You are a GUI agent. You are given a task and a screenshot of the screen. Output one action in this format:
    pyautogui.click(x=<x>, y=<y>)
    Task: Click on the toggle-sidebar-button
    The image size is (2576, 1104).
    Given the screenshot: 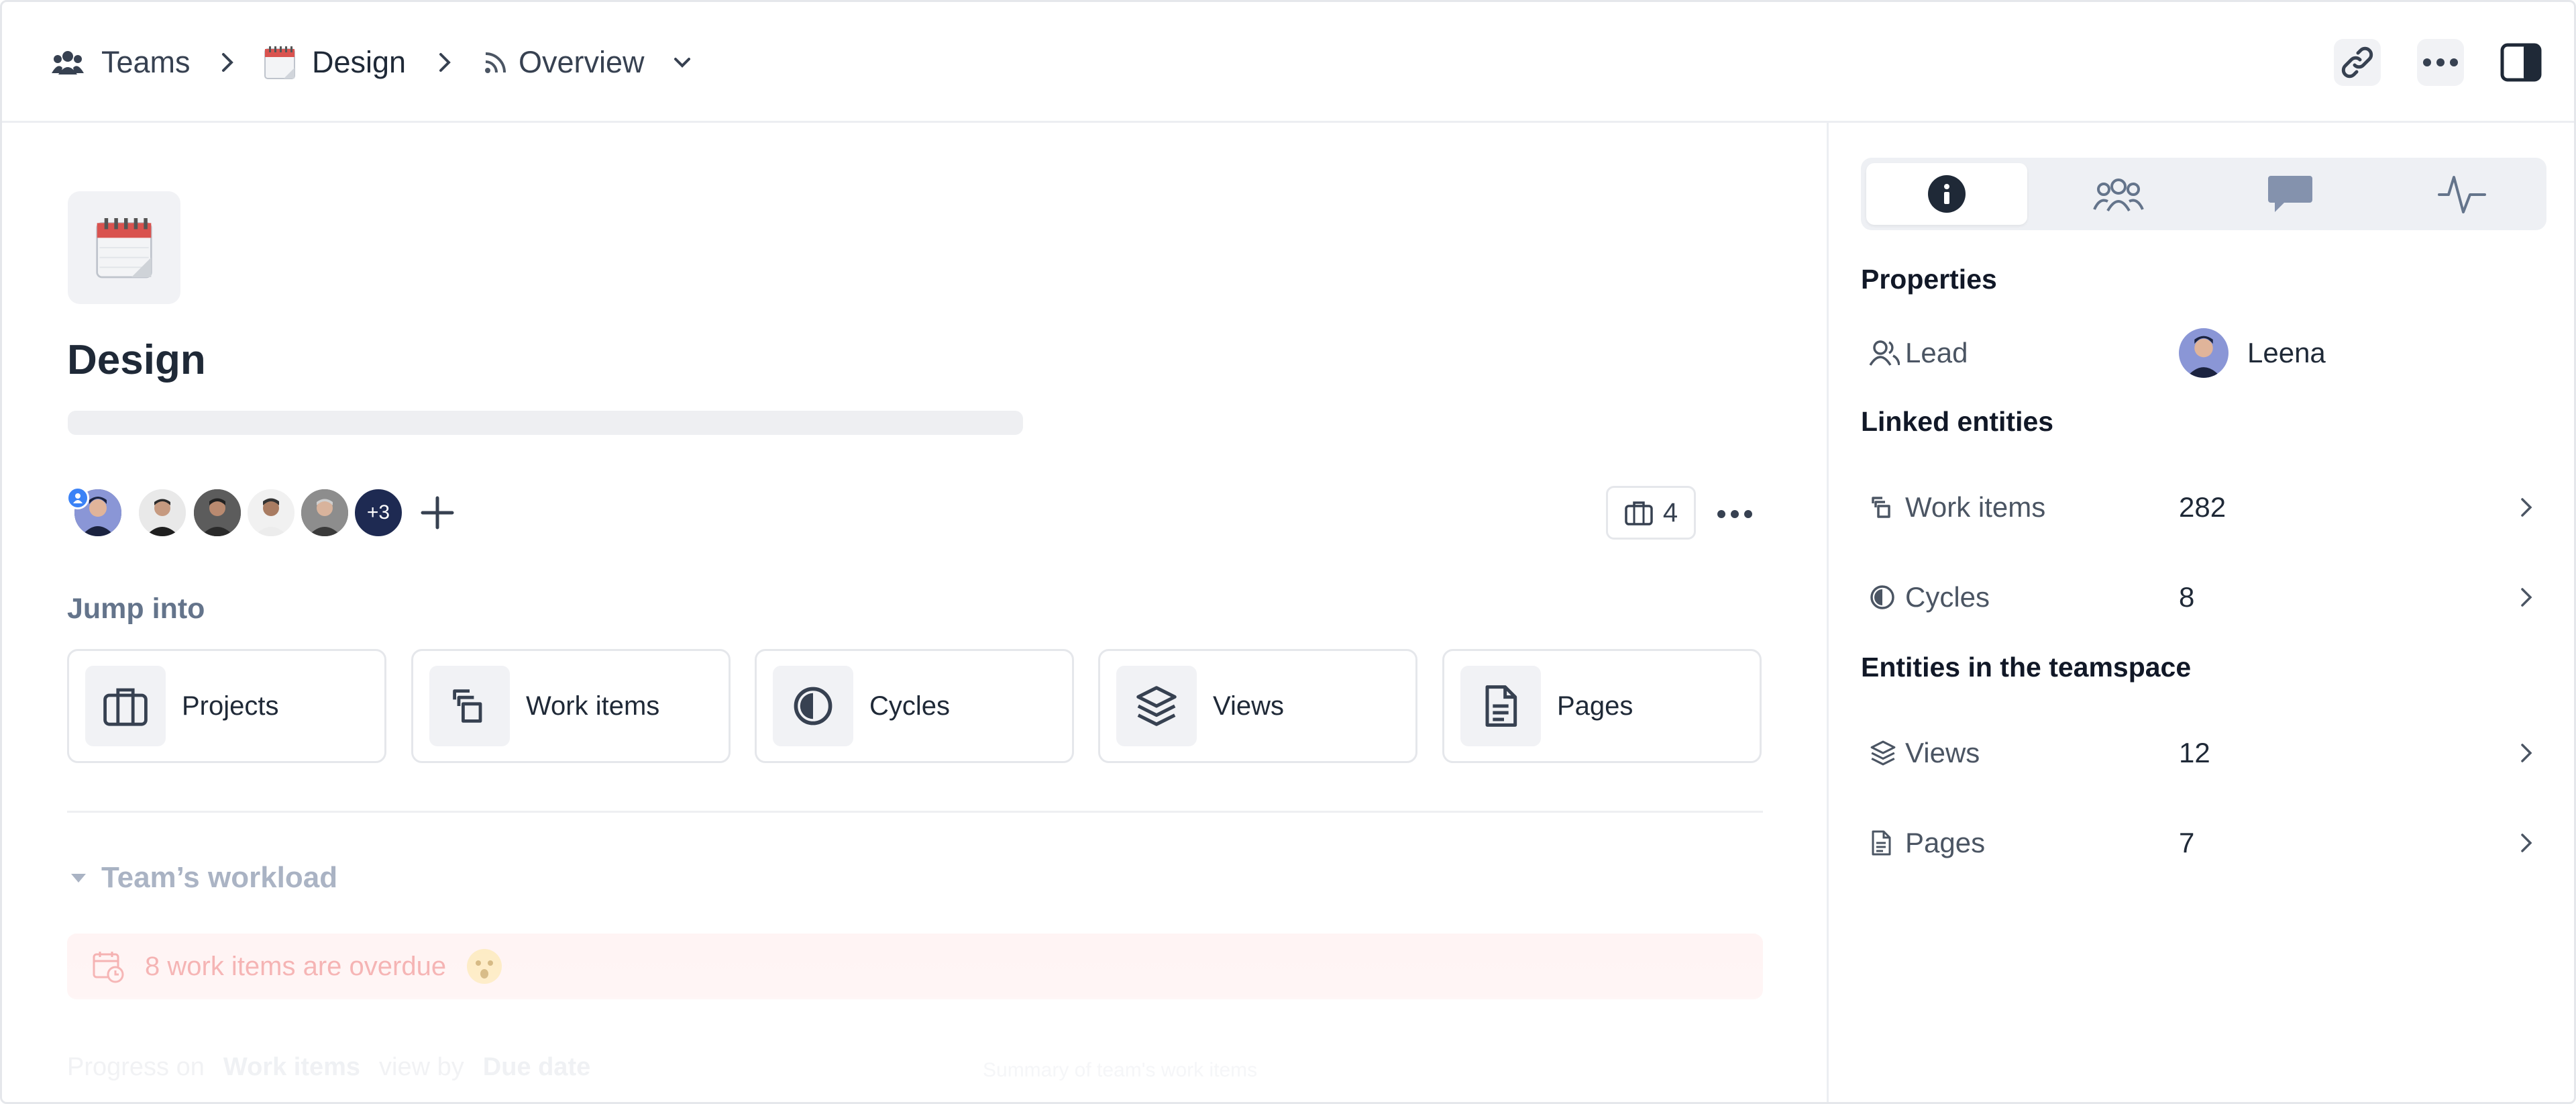 What is the action you would take?
    pyautogui.click(x=2521, y=62)
    